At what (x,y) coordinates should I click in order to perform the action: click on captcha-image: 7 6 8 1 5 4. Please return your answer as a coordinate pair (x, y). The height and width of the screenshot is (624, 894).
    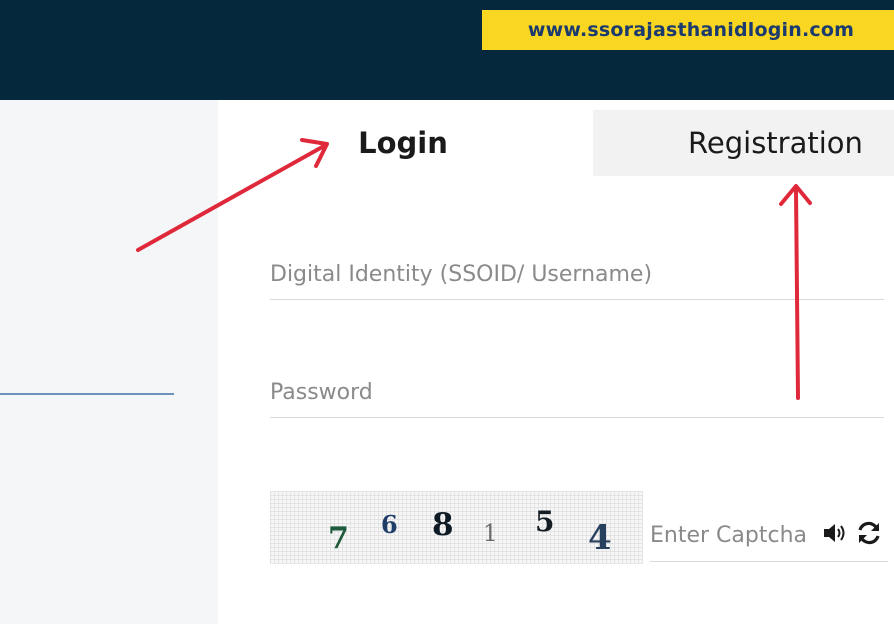
    Looking at the image, I should click on (456, 527).